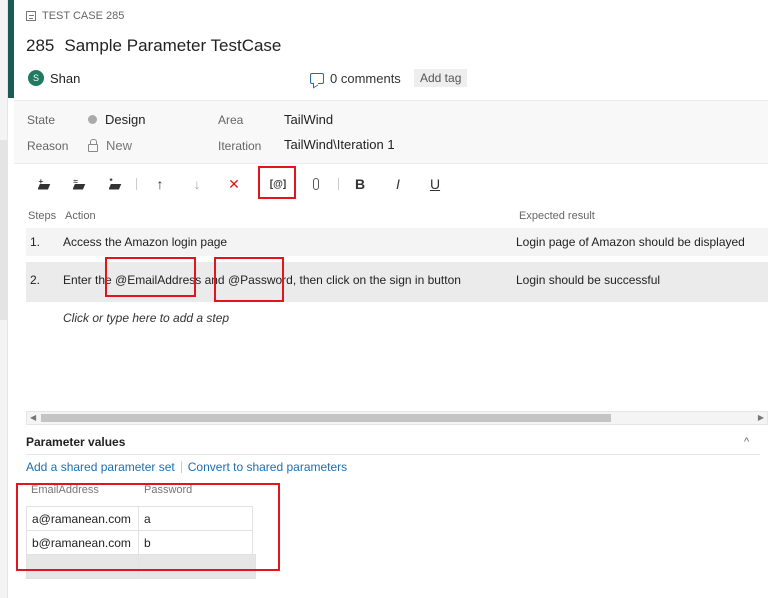 This screenshot has height=598, width=768. I want to click on insert-step-button: +, so click(44, 184).